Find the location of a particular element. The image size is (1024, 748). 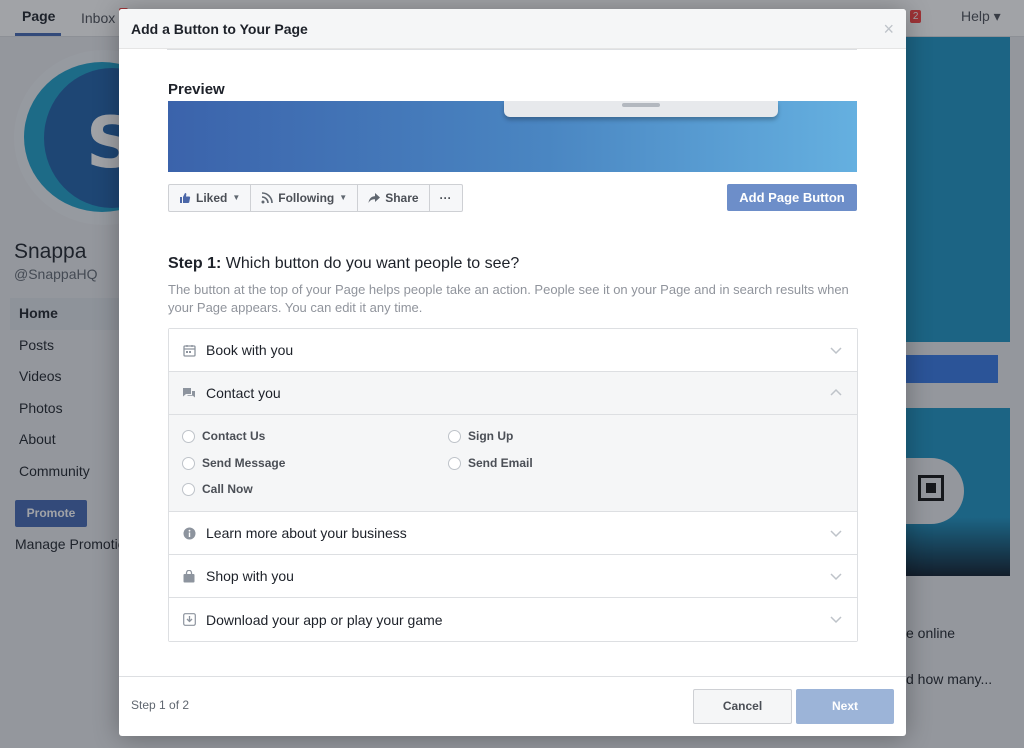

radio-send-email: Send Email is located at coordinates (490, 463).